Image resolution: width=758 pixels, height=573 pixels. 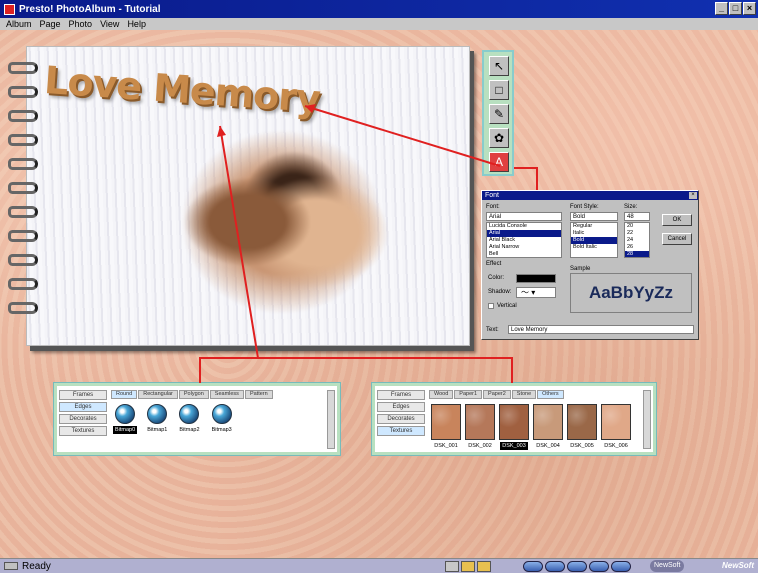 I want to click on font-name-field: Arial, so click(x=524, y=216).